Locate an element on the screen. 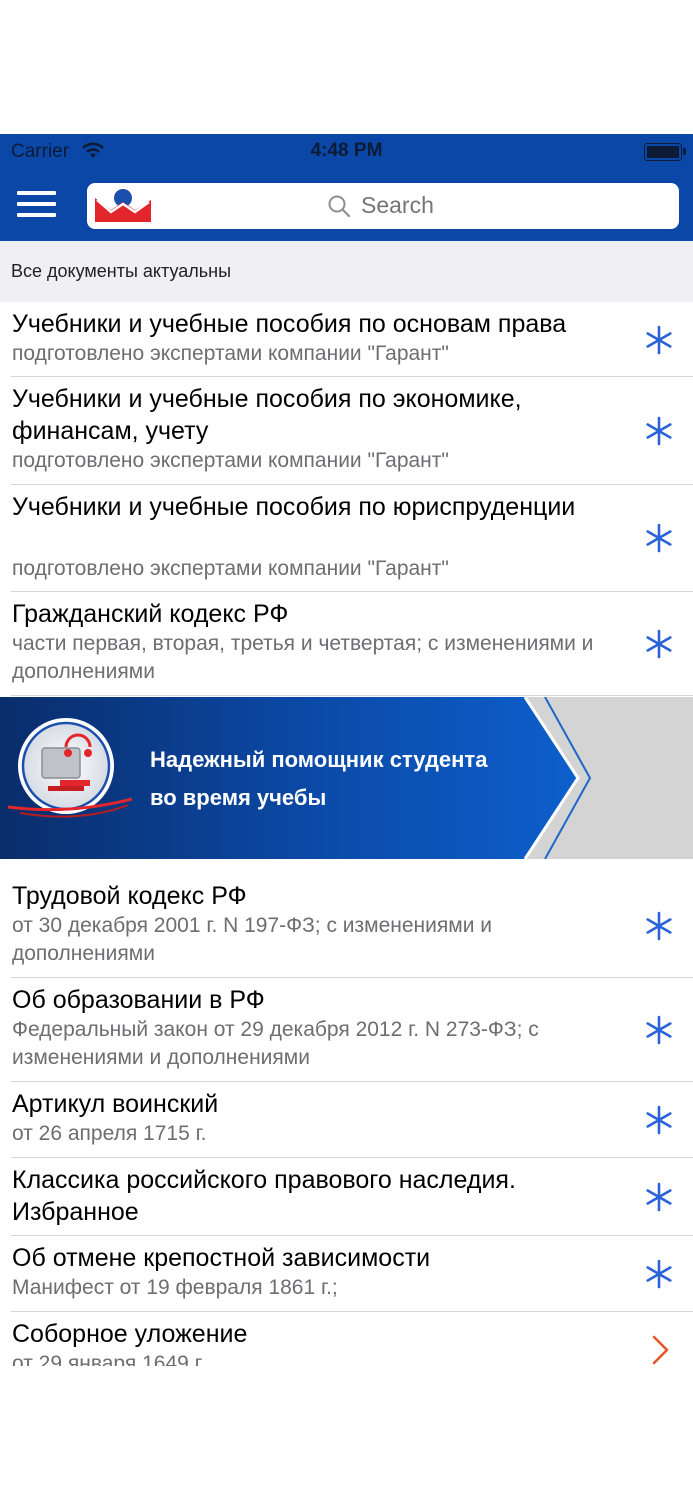 This screenshot has height=1500, width=693. item-subtitle: от 26 апреля 1715 г. is located at coordinates (109, 1133).